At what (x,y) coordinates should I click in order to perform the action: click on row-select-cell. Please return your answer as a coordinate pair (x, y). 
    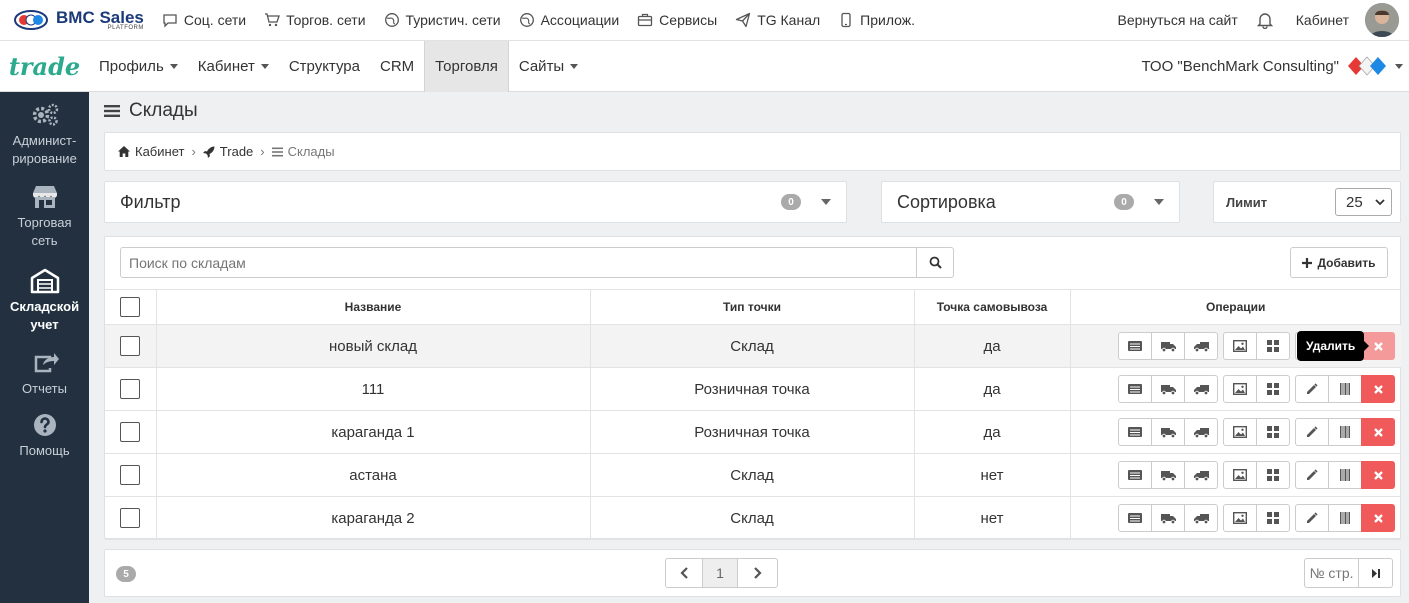
    Looking at the image, I should click on (131, 389).